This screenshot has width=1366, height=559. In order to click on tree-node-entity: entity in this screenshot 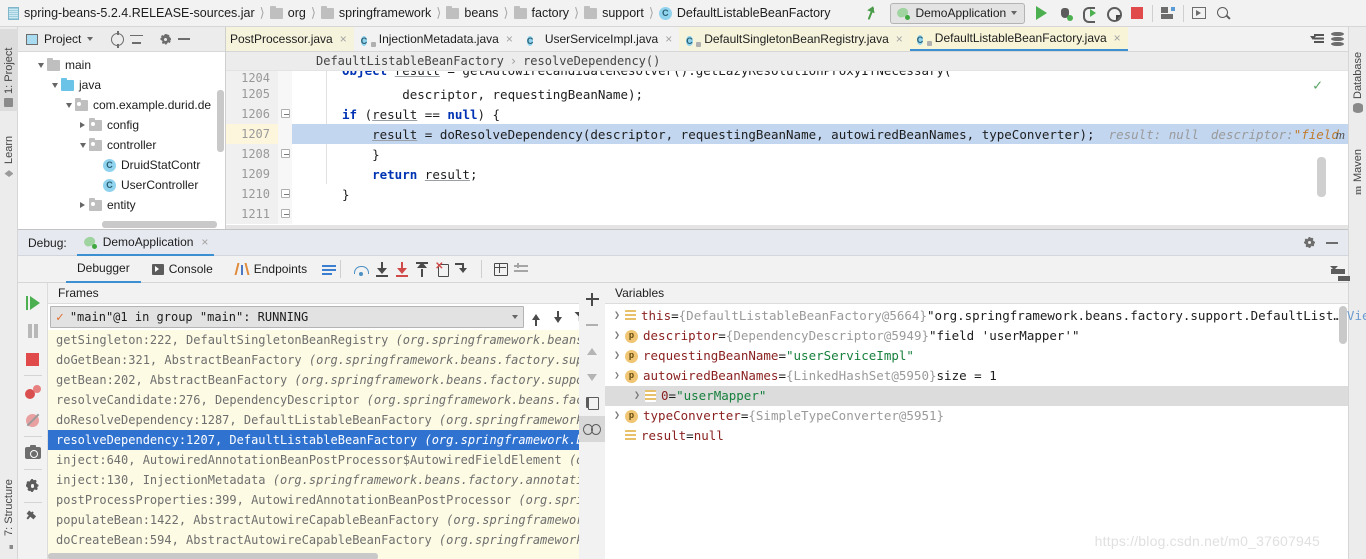, I will do `click(121, 205)`.